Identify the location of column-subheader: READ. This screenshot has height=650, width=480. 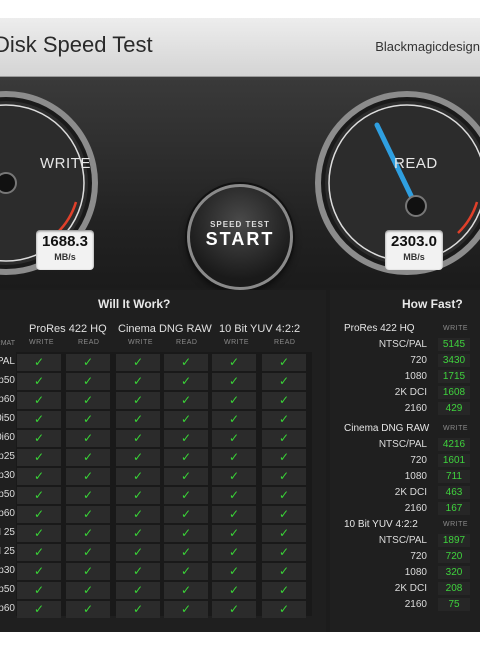
(89, 342).